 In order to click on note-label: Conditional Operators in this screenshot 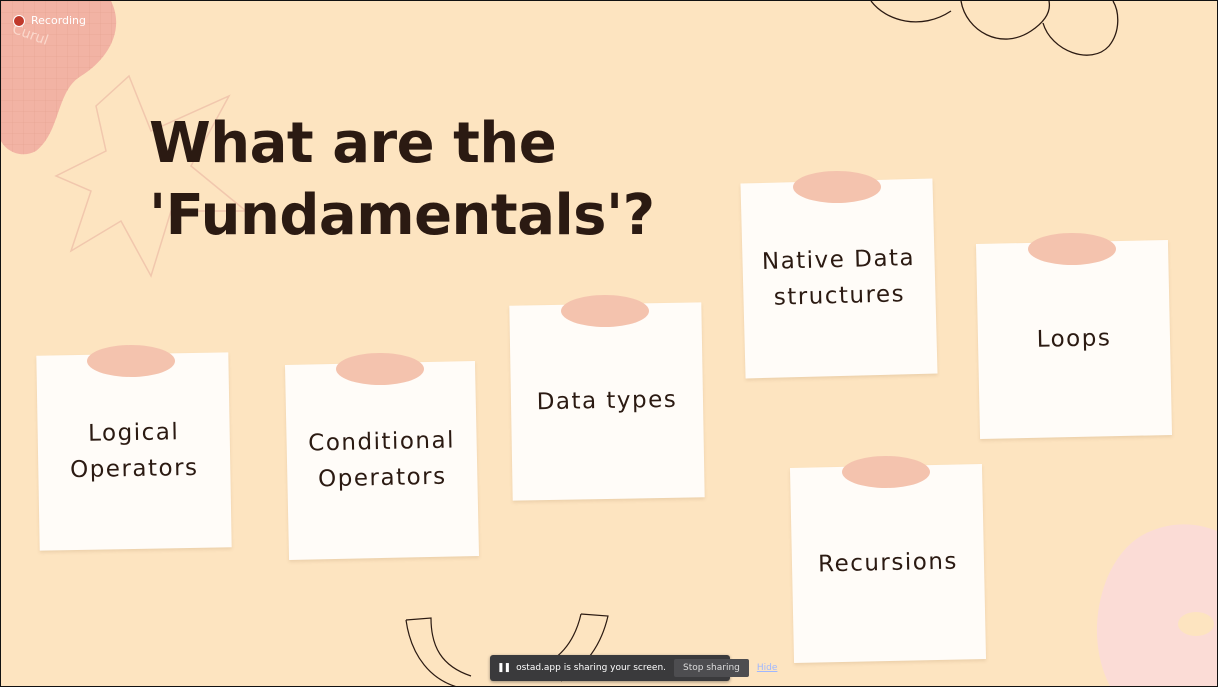, I will do `click(381, 459)`.